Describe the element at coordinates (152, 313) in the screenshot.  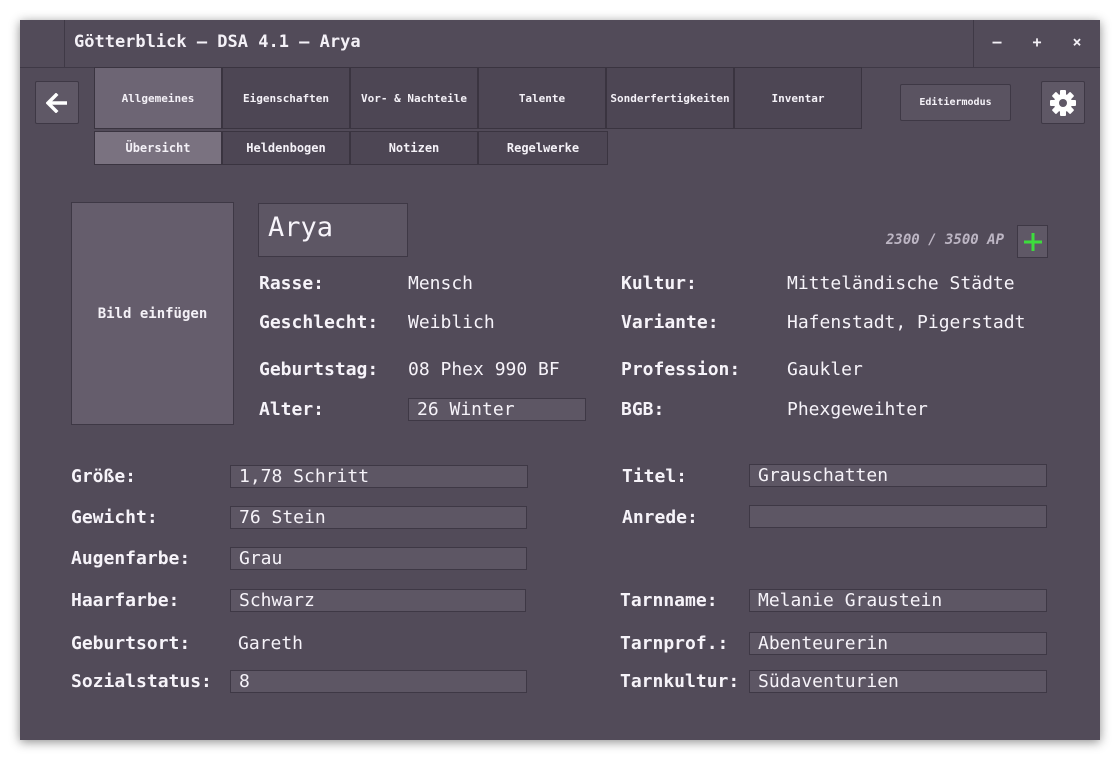
I see `insert-picture-button: Bild einfügen` at that location.